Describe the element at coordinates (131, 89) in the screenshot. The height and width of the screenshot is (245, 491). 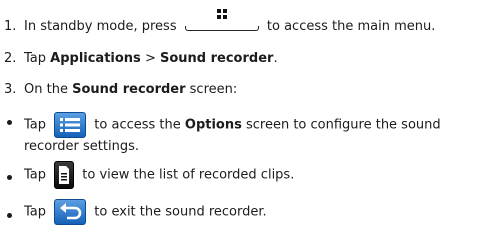
I see `step-3-text: On the Sound recorder screen:` at that location.